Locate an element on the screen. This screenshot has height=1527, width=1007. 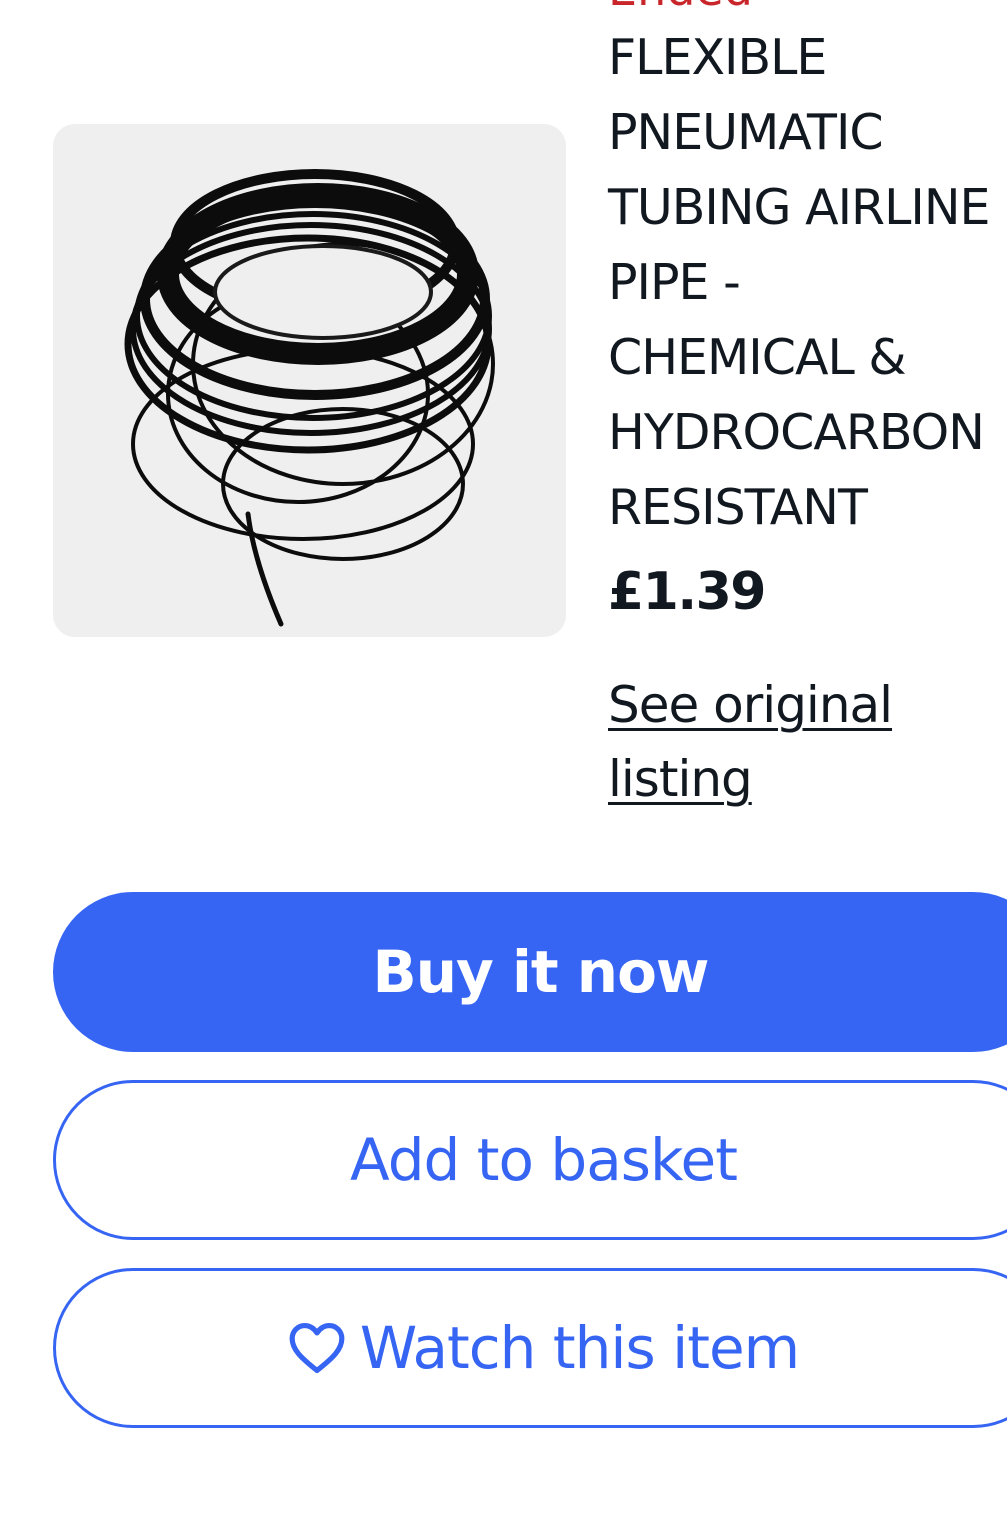
listing-status-label: Ended is located at coordinates (680, 6).